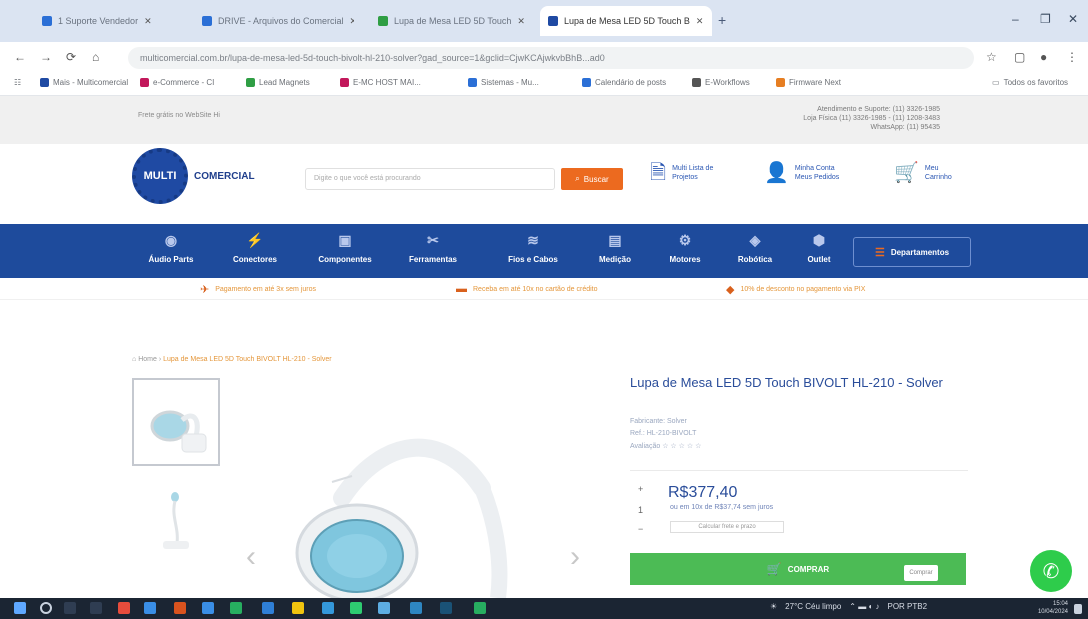 The width and height of the screenshot is (1088, 619). I want to click on category-motores: ⚙ Motores, so click(685, 248).